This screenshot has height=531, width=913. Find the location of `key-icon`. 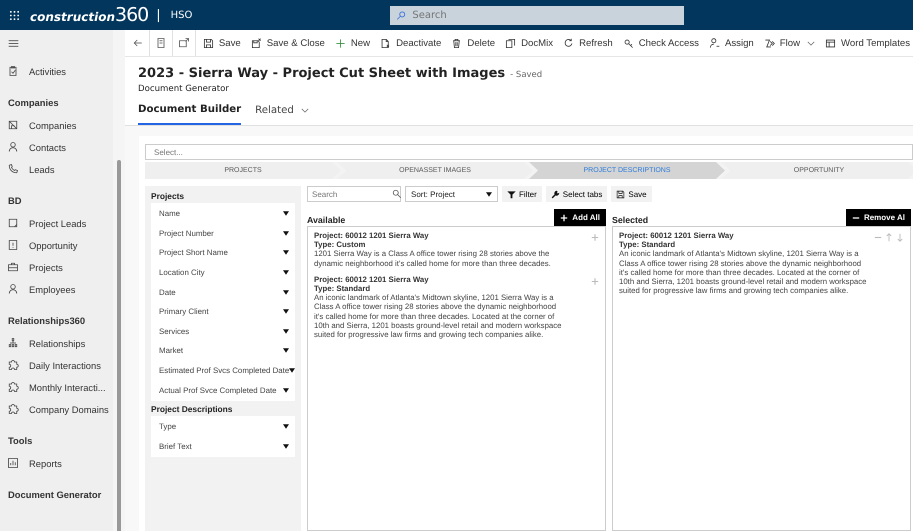

key-icon is located at coordinates (628, 43).